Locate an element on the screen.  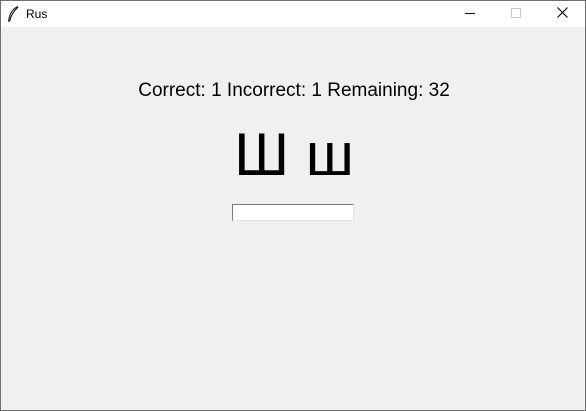
maximize-button is located at coordinates (516, 14).